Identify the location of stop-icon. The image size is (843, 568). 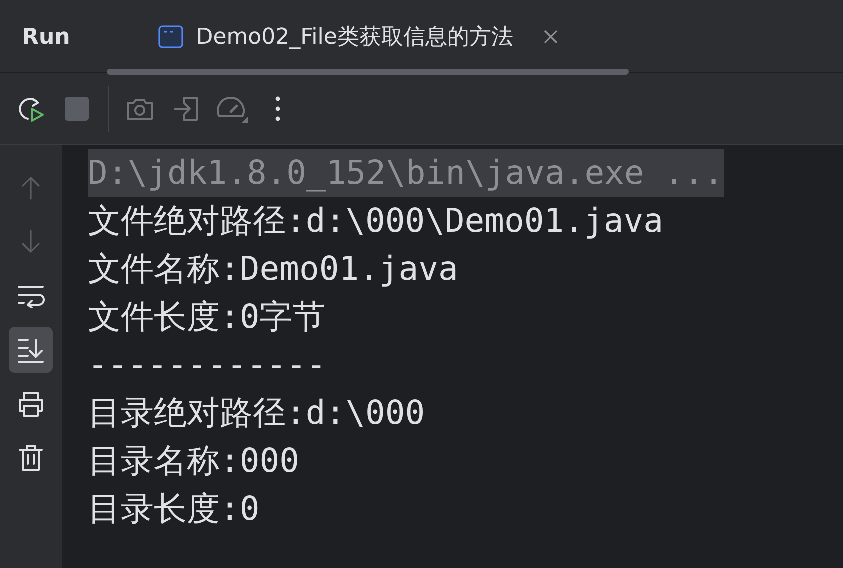
(77, 108).